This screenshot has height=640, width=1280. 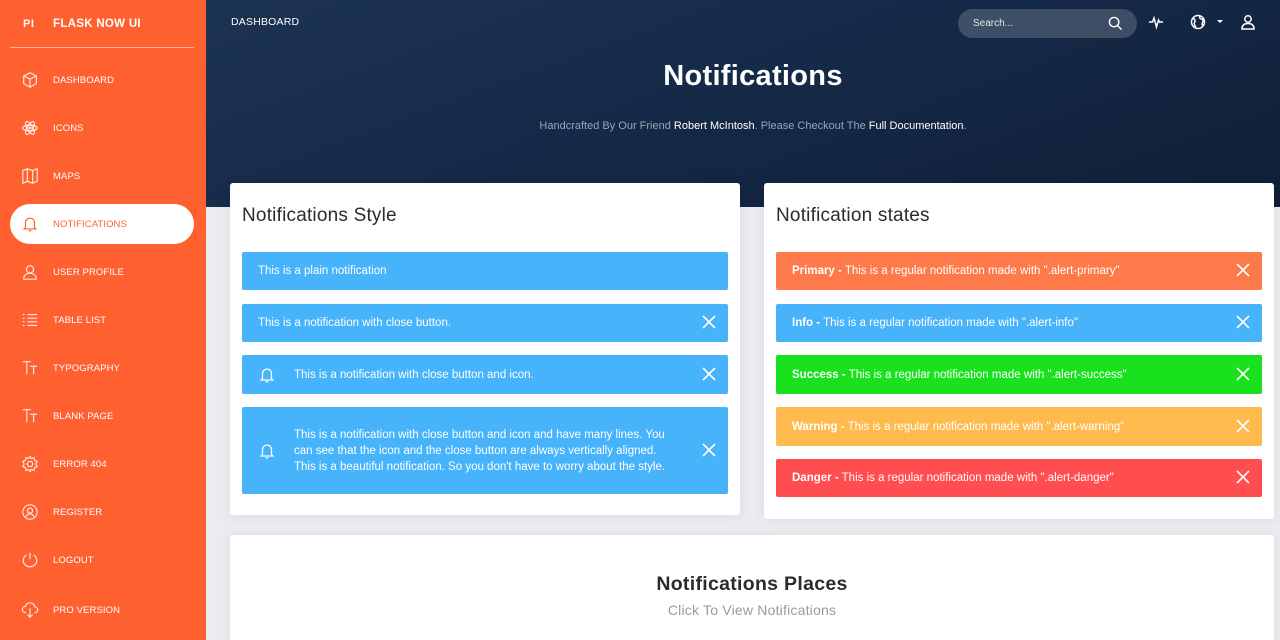 I want to click on search-input, so click(x=1028, y=23).